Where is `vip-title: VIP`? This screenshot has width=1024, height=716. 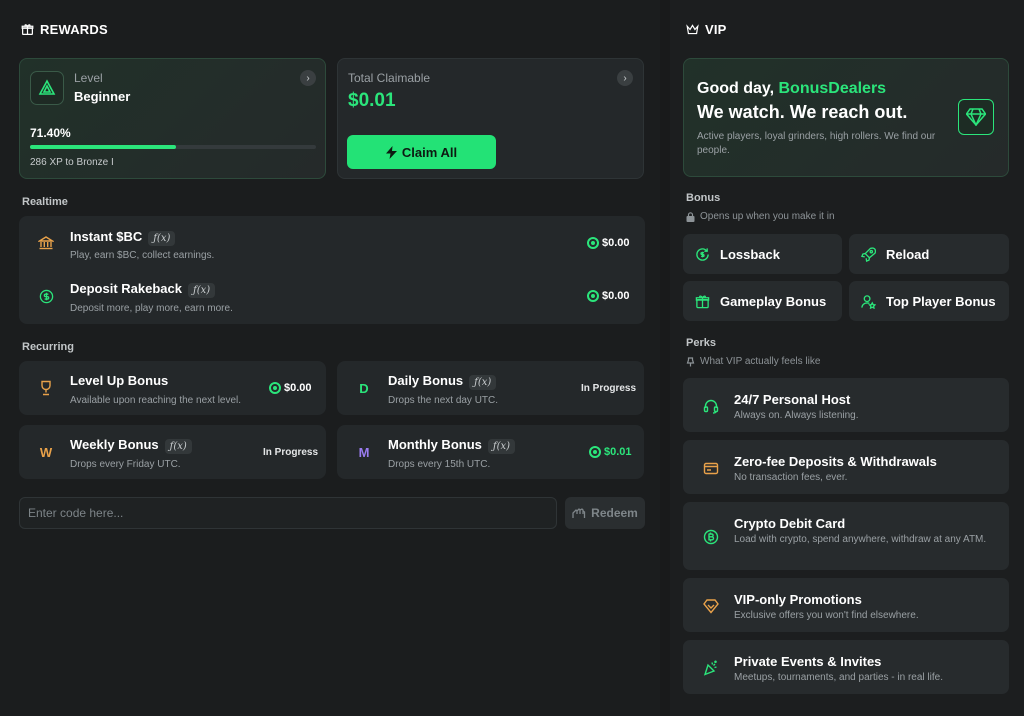
vip-title: VIP is located at coordinates (716, 29).